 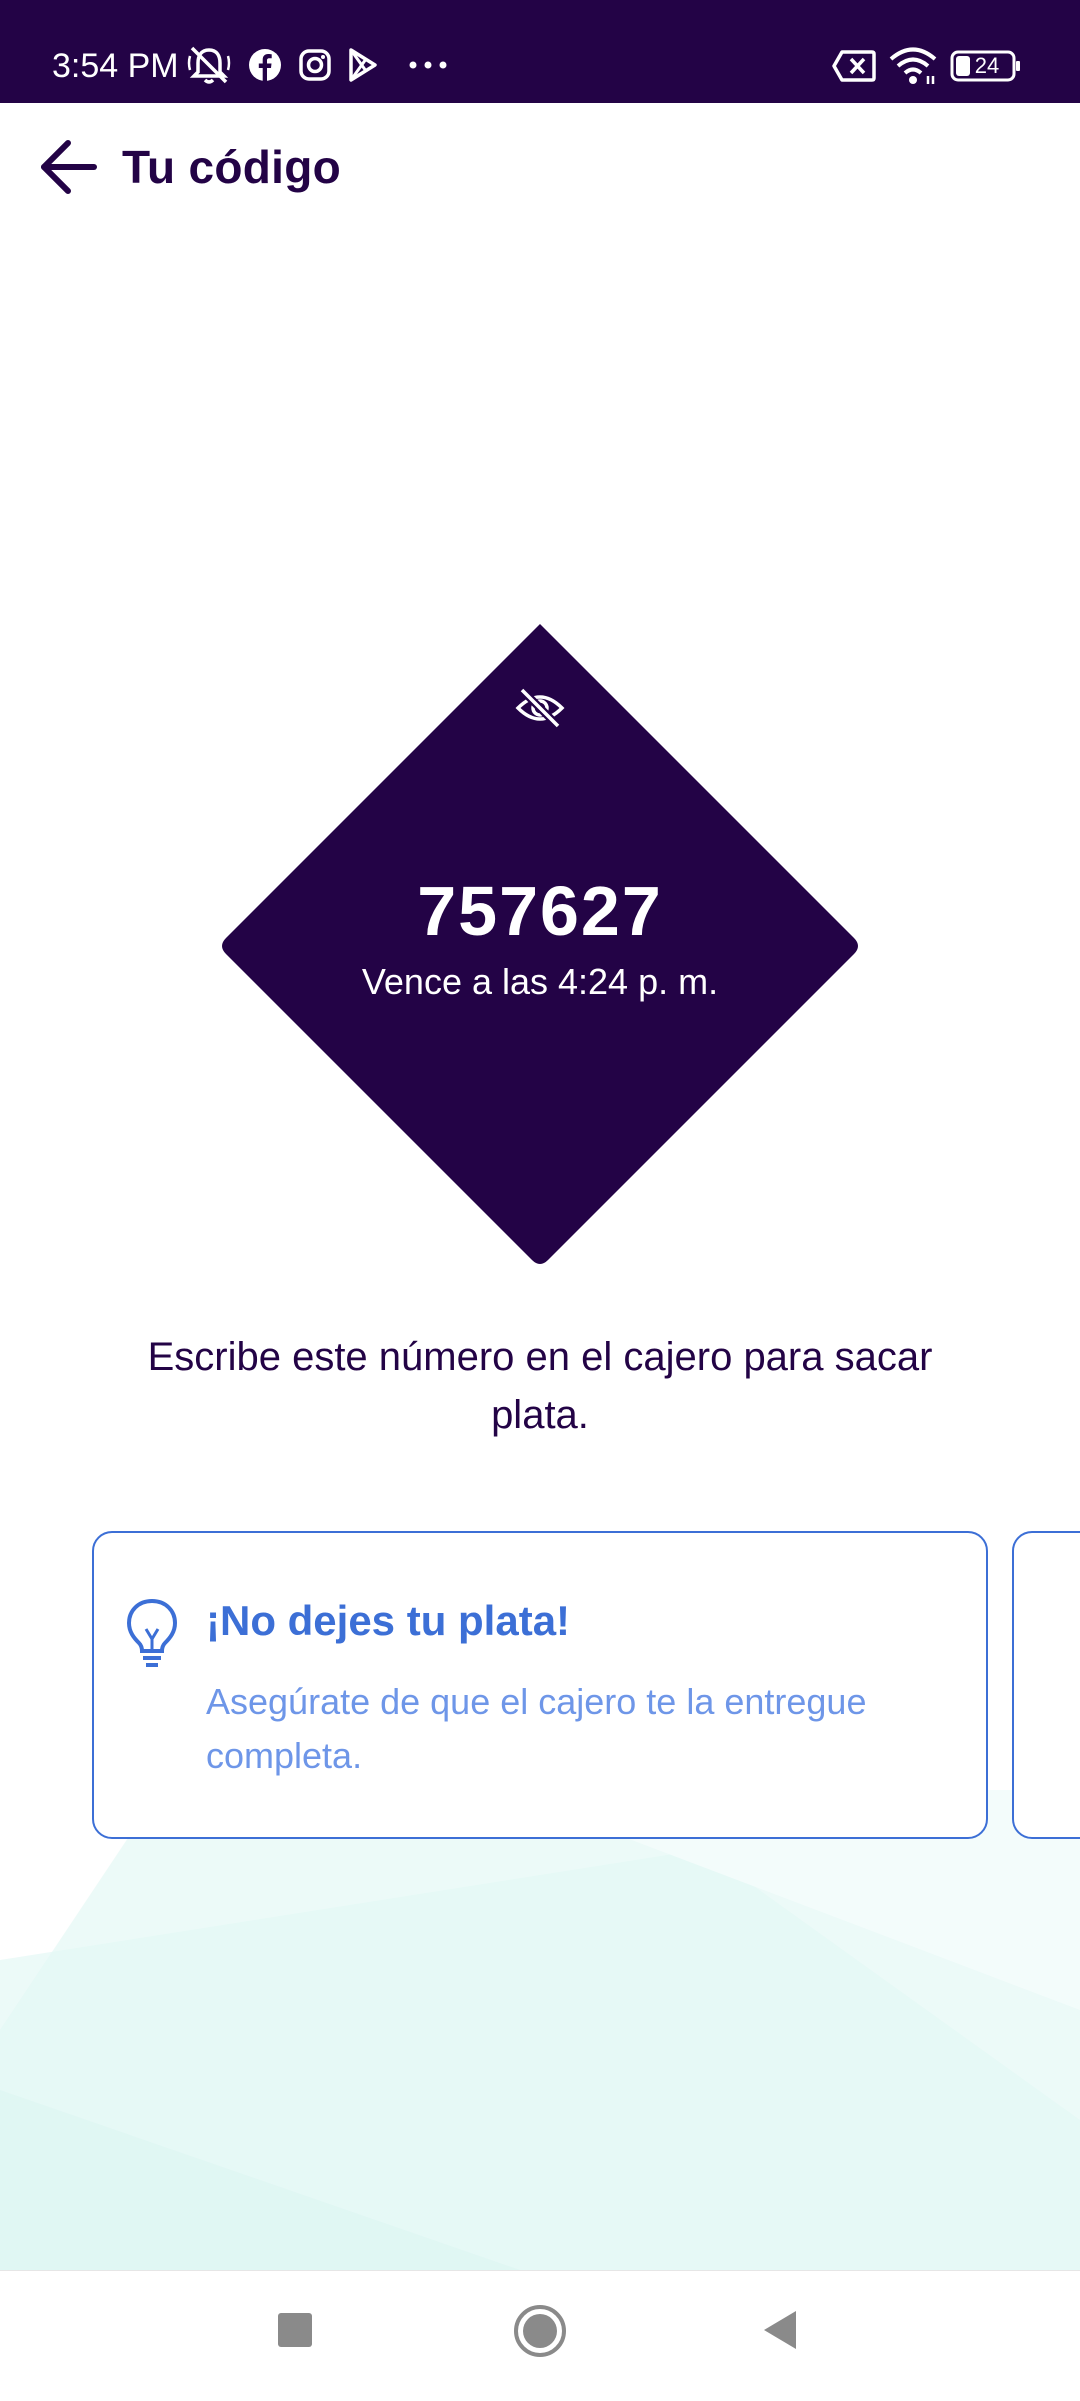 What do you see at coordinates (152, 1632) in the screenshot?
I see `lightbulb-icon` at bounding box center [152, 1632].